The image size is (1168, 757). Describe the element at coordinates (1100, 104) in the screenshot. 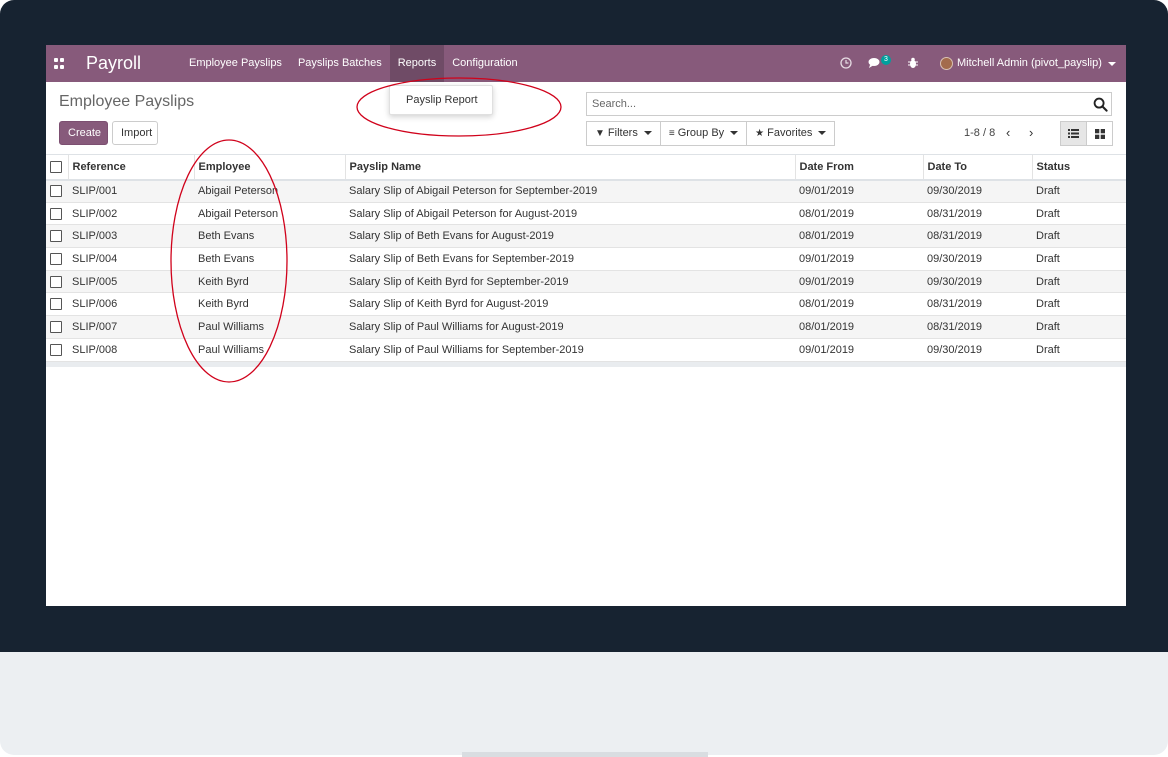

I see `search-icon` at that location.